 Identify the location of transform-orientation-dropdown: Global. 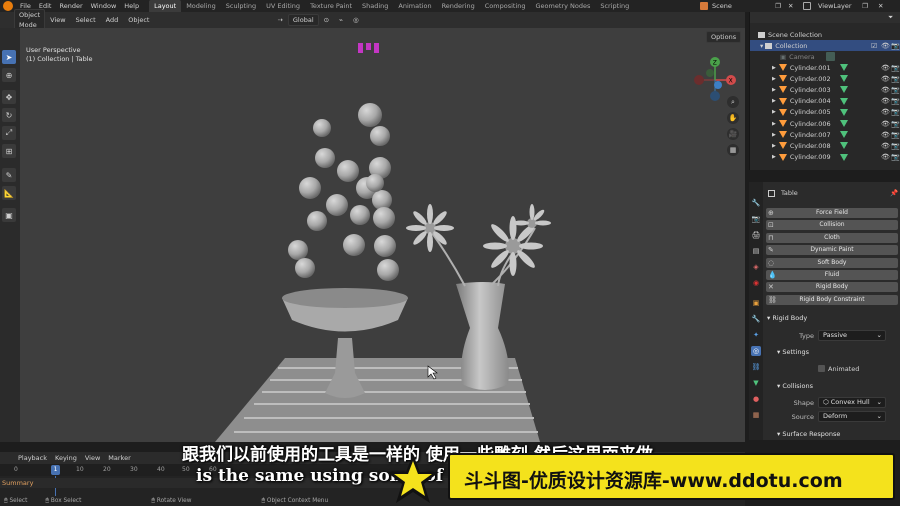
(303, 20).